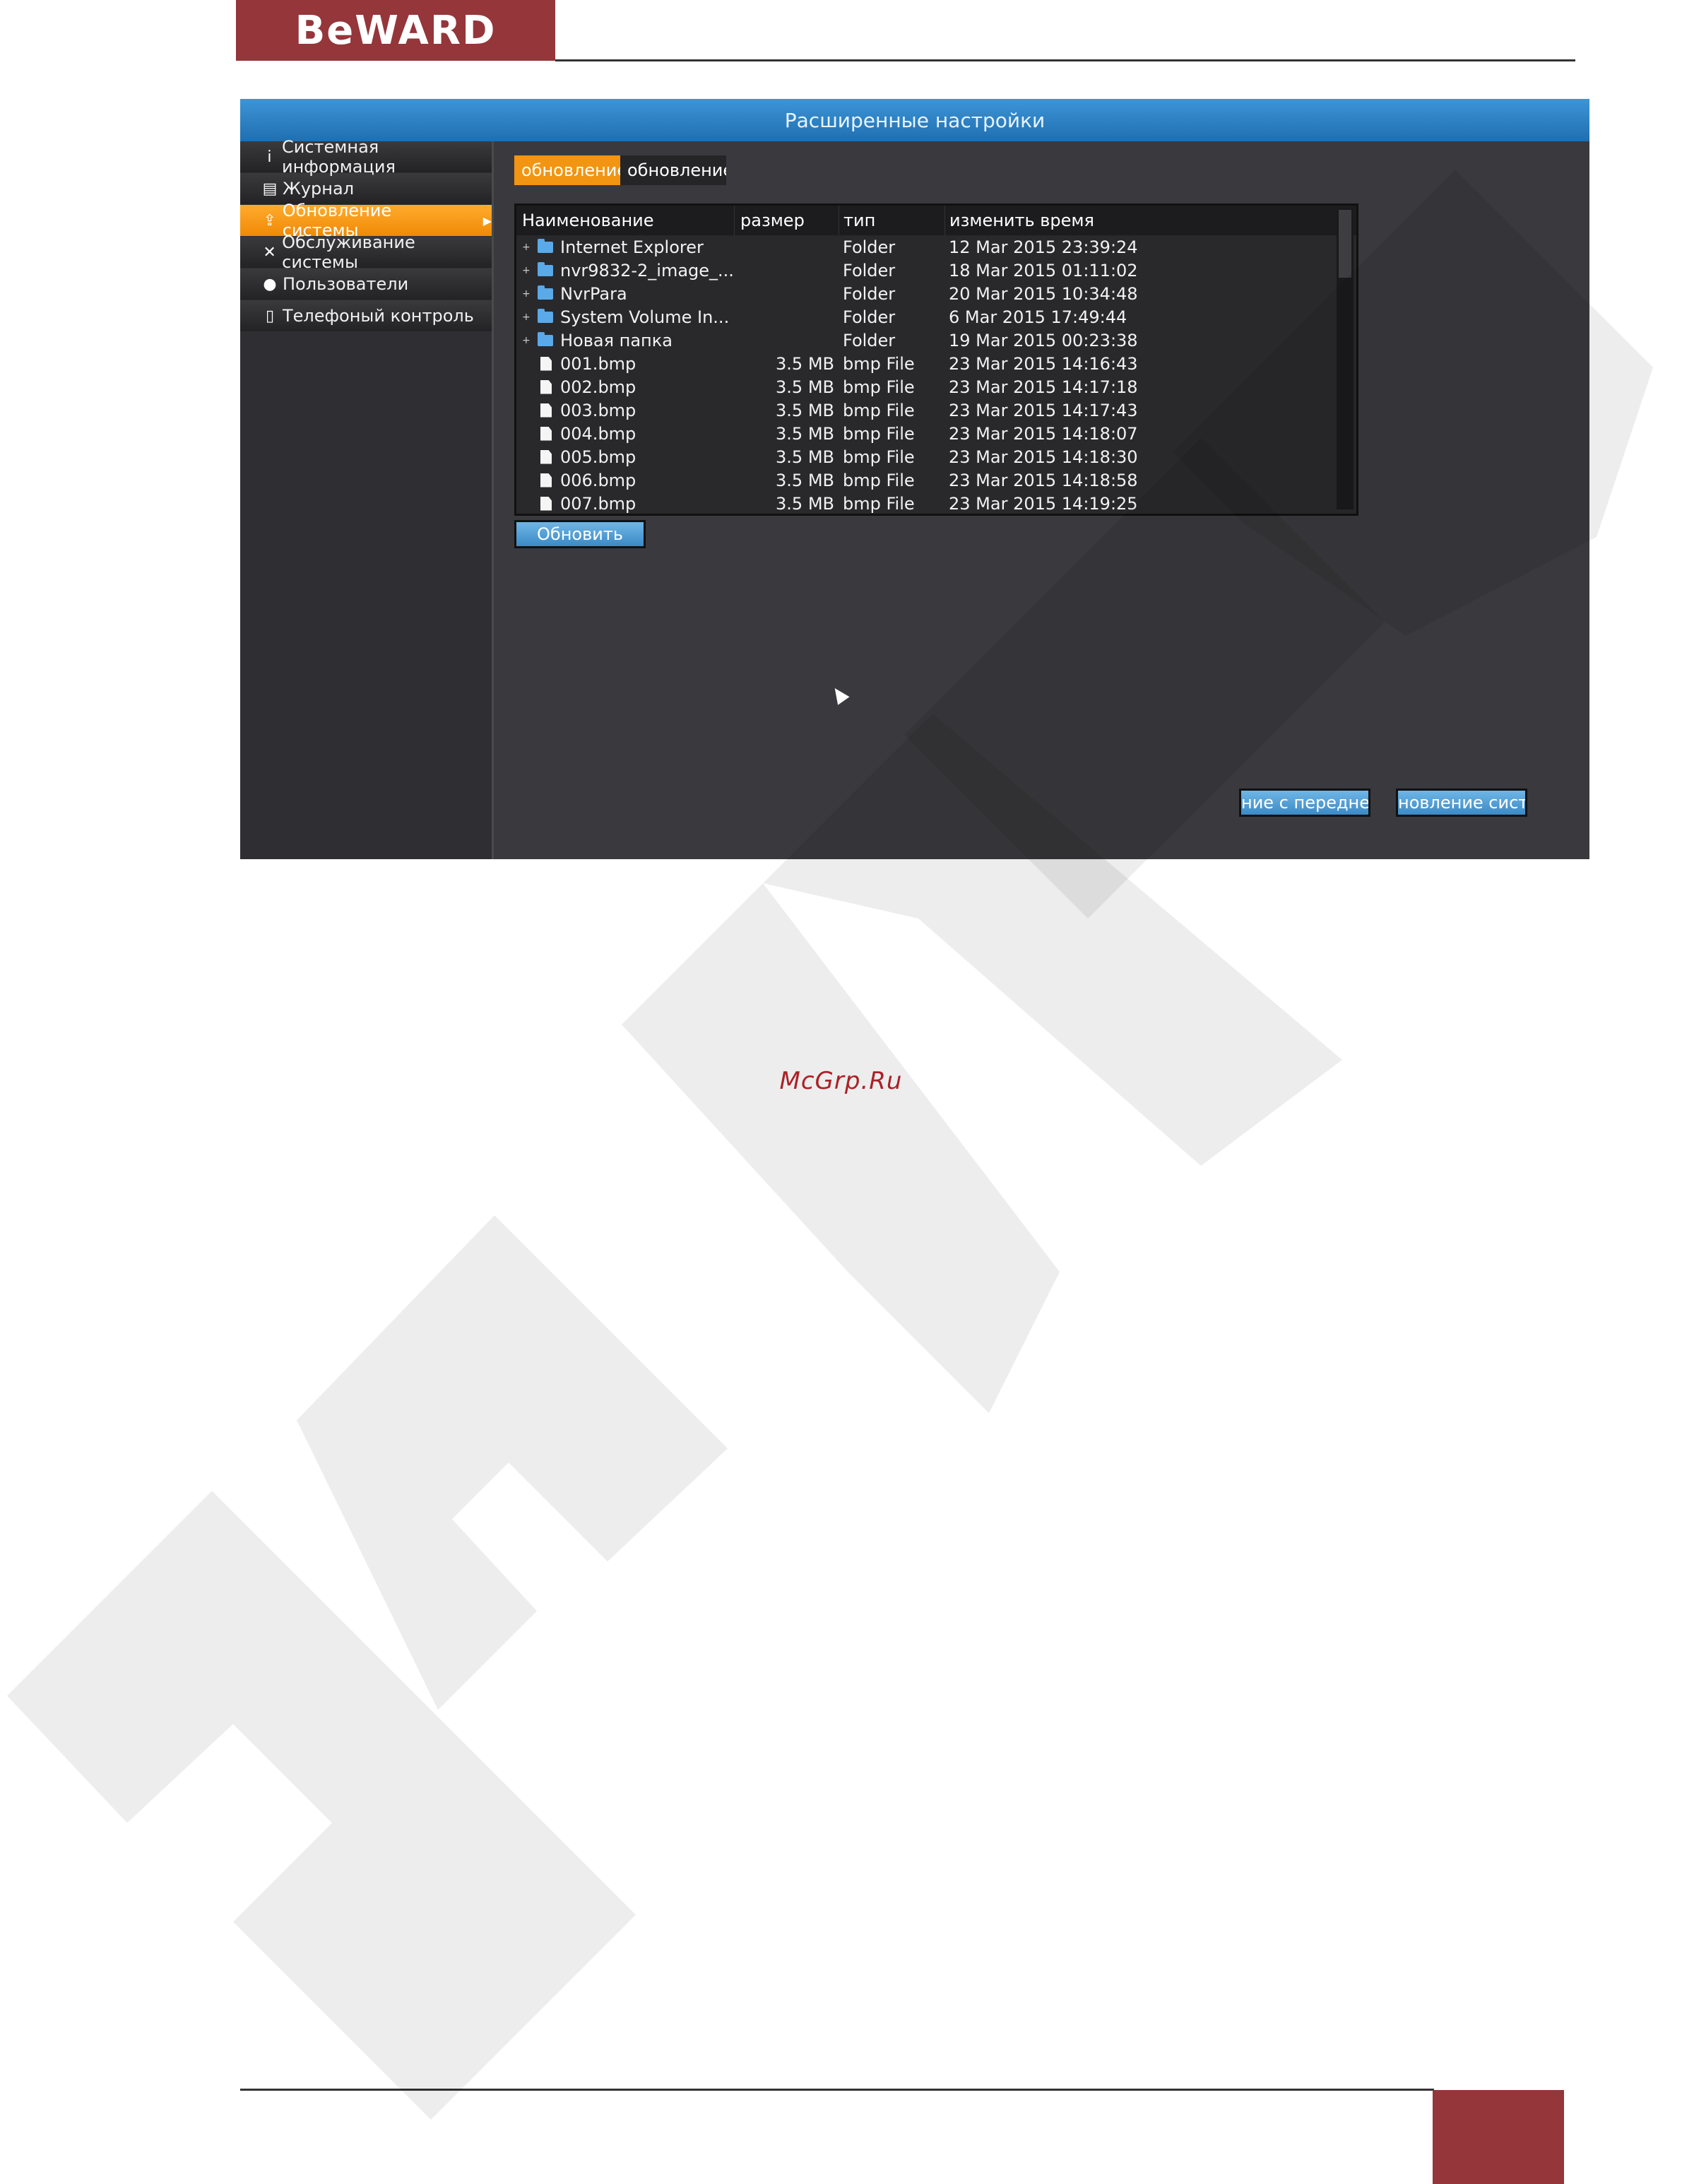  Describe the element at coordinates (616, 340) in the screenshot. I see `file-name: Новая папка` at that location.